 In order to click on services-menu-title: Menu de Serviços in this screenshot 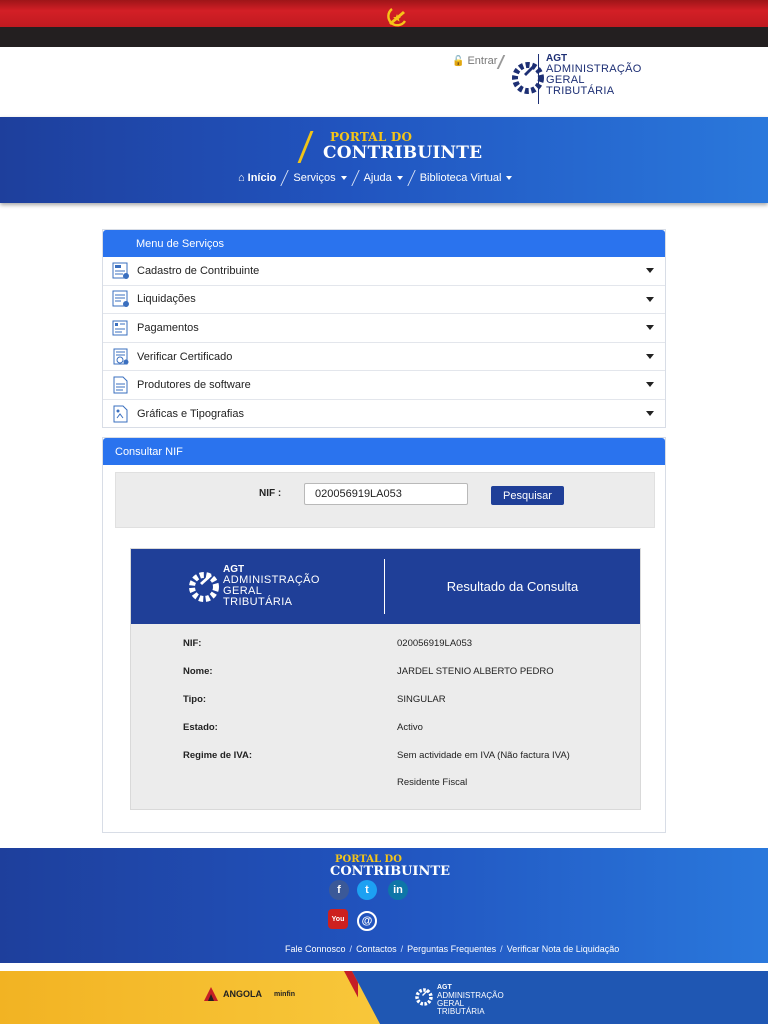, I will do `click(384, 243)`.